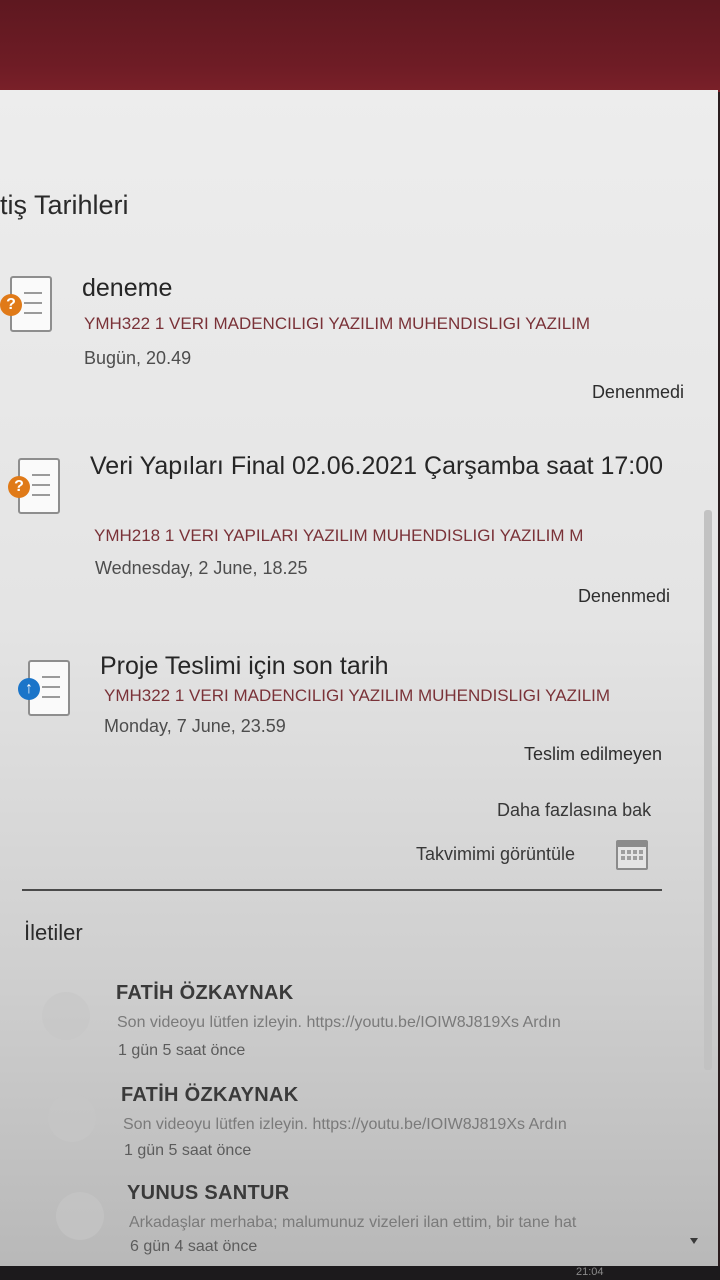 The height and width of the screenshot is (1280, 720). Describe the element at coordinates (708, 790) in the screenshot. I see `scrollbar` at that location.